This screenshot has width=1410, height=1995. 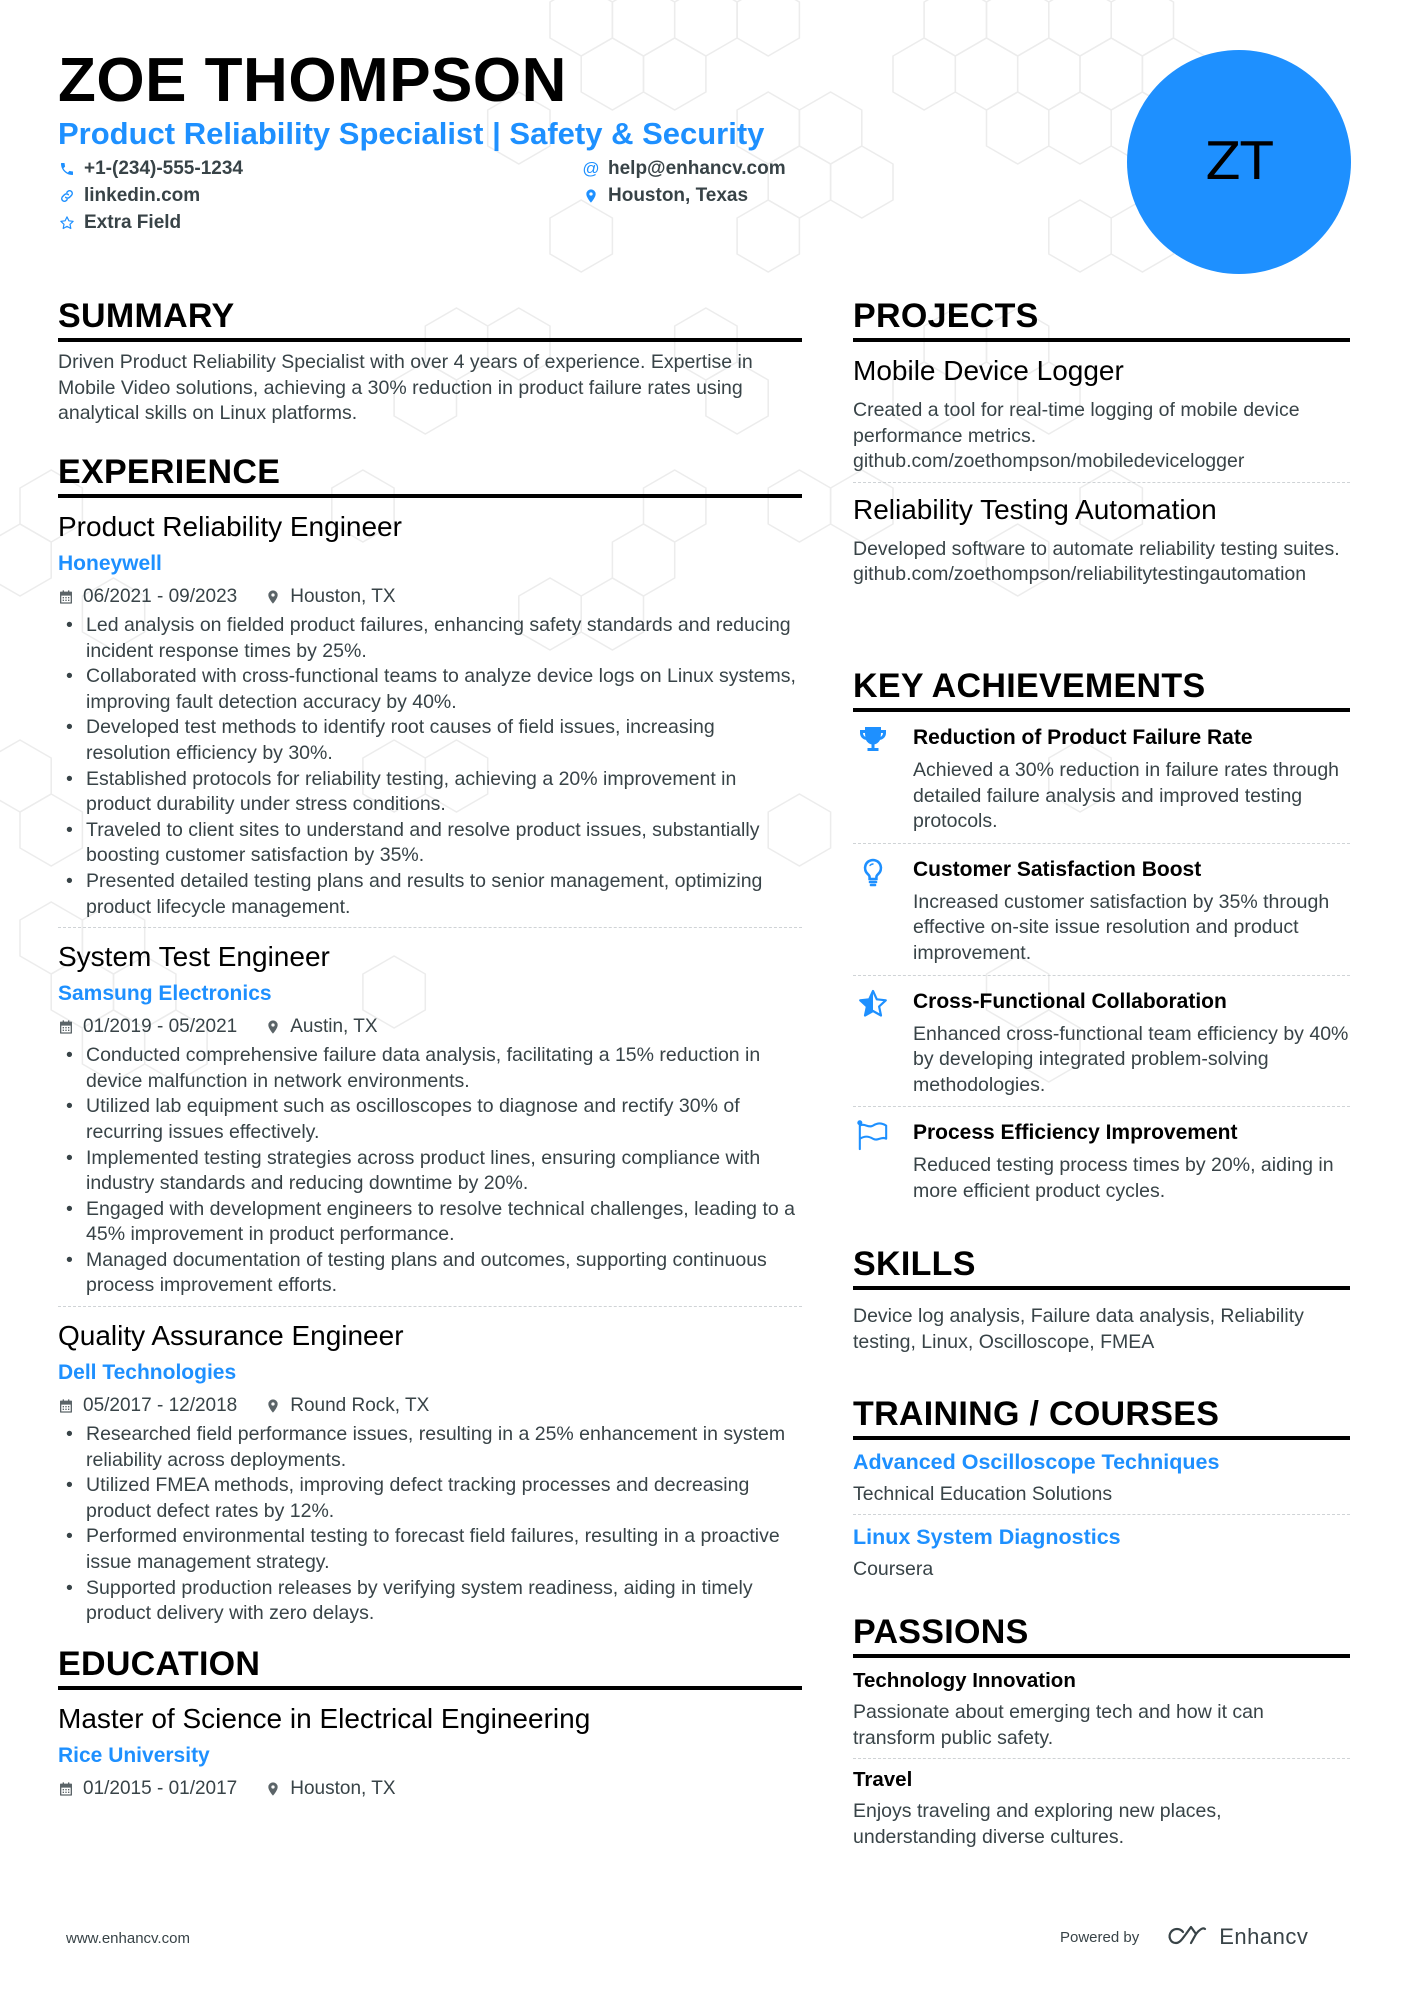 What do you see at coordinates (1101, 1635) in the screenshot?
I see `passions-heading: PASSIONS` at bounding box center [1101, 1635].